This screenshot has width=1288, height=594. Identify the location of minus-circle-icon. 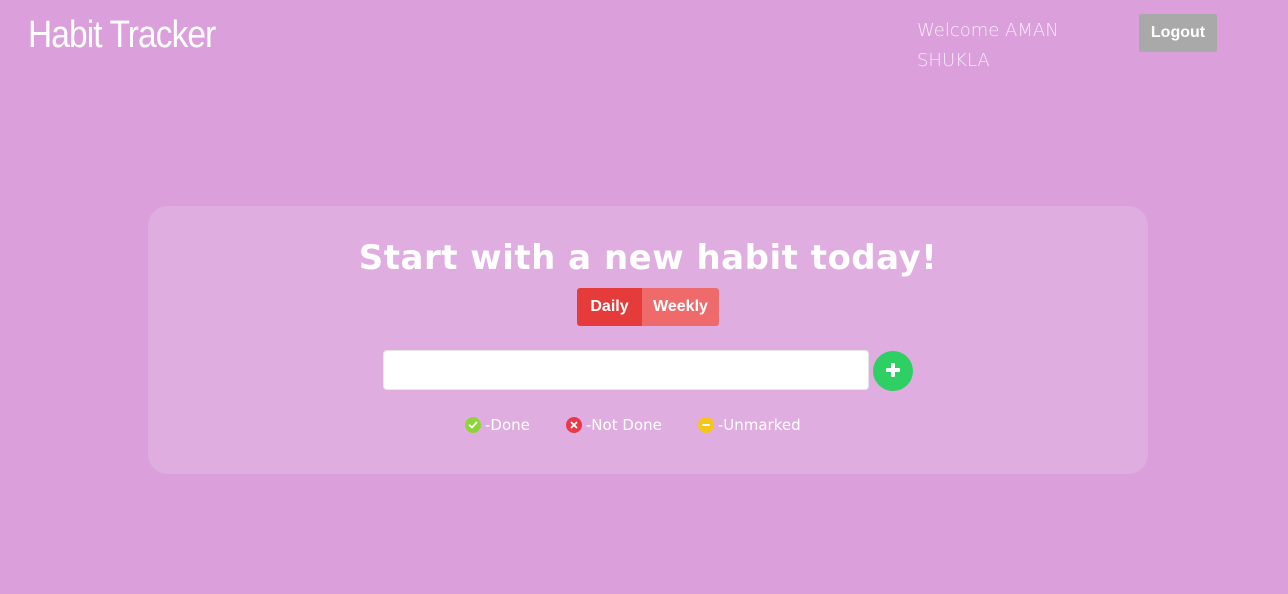
(705, 425).